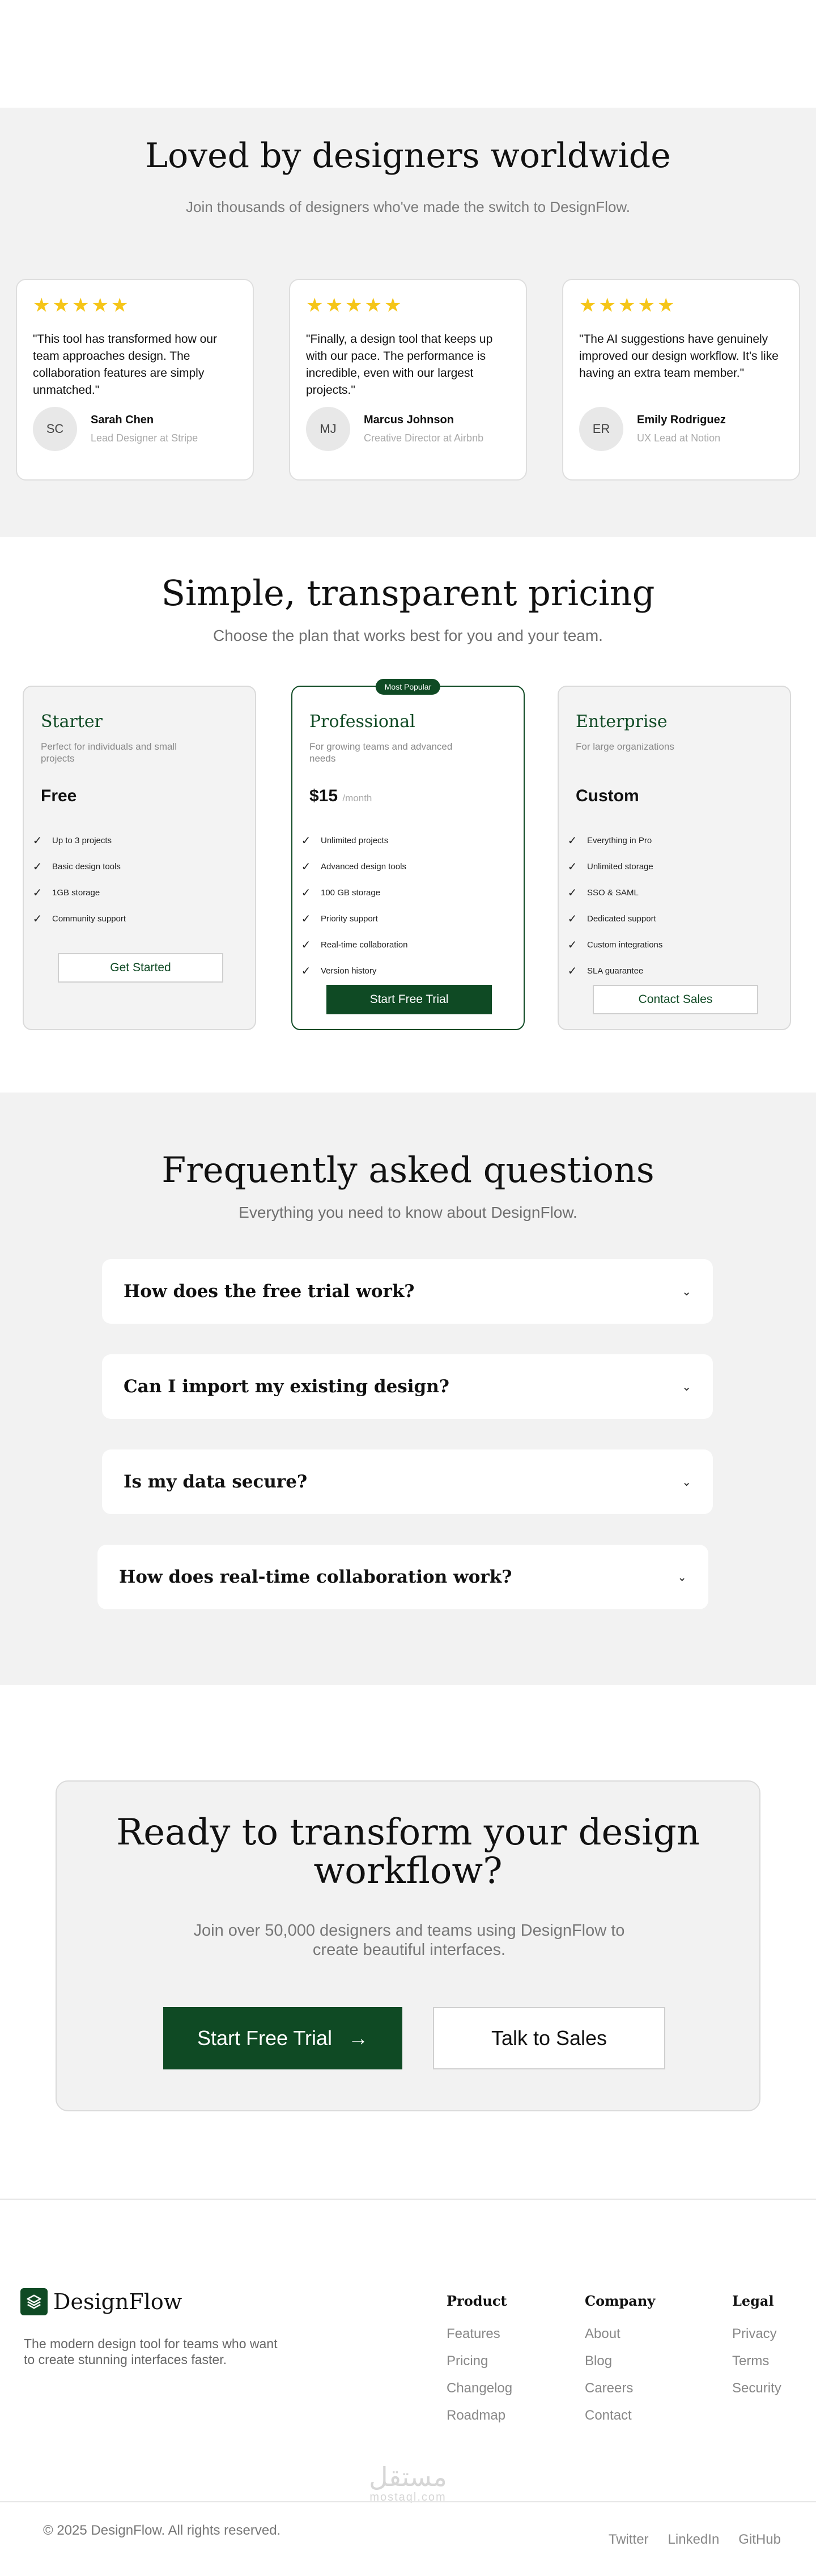 The height and width of the screenshot is (2576, 816). What do you see at coordinates (756, 2361) in the screenshot?
I see `footer-link-terms: Terms` at bounding box center [756, 2361].